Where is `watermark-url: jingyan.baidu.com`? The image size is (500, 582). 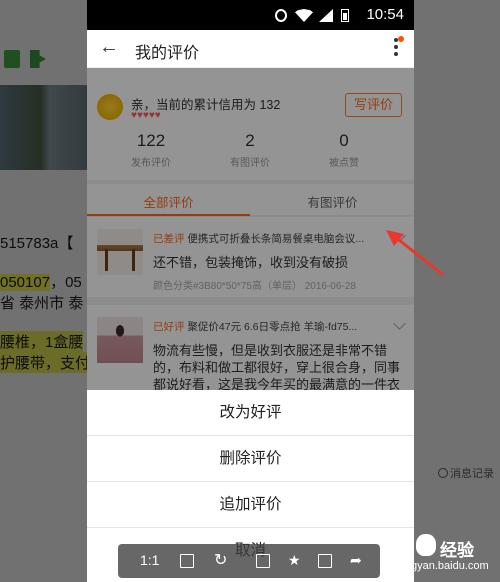 watermark-url: jingyan.baidu.com is located at coordinates (444, 566).